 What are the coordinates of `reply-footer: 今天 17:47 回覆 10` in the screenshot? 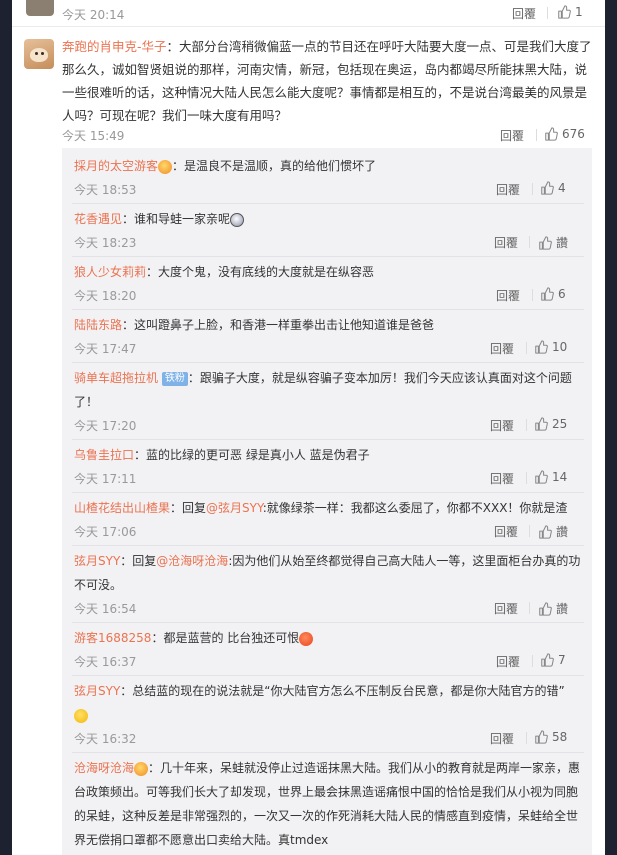 It's located at (329, 348).